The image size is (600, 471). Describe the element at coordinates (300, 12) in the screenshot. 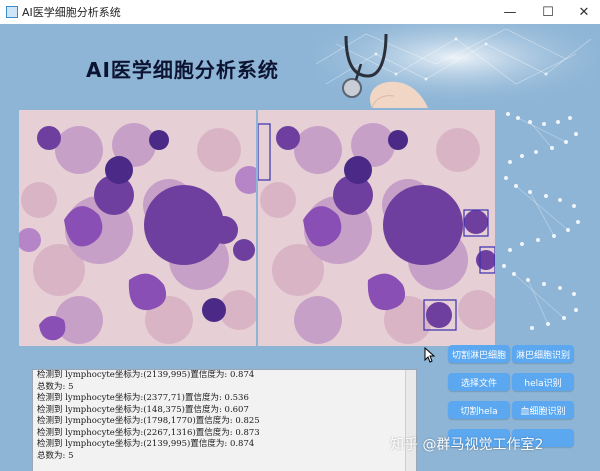

I see `window-titlebar: AI医学细胞分析系统 — ☐ ✕` at that location.